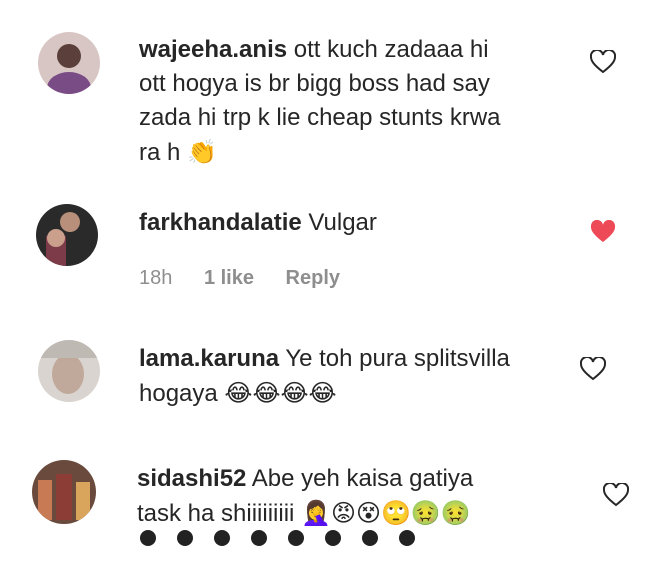 The width and height of the screenshot is (670, 587). What do you see at coordinates (213, 49) in the screenshot?
I see `comment-username: wajeeha.anis` at bounding box center [213, 49].